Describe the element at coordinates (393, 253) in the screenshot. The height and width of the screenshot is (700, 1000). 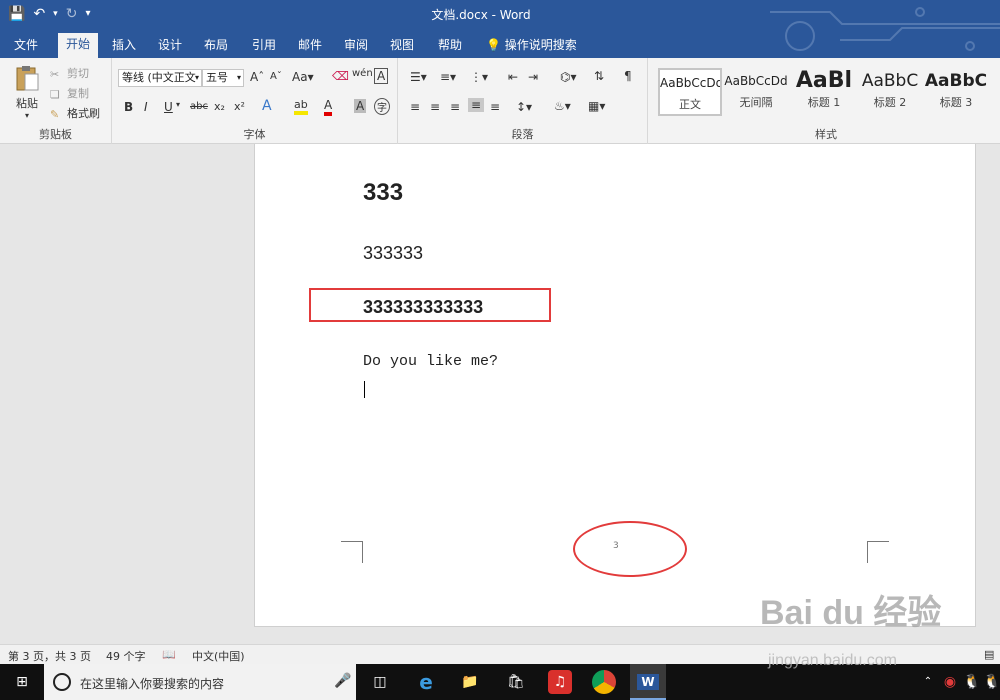
I see `document-paragraph: 333333` at that location.